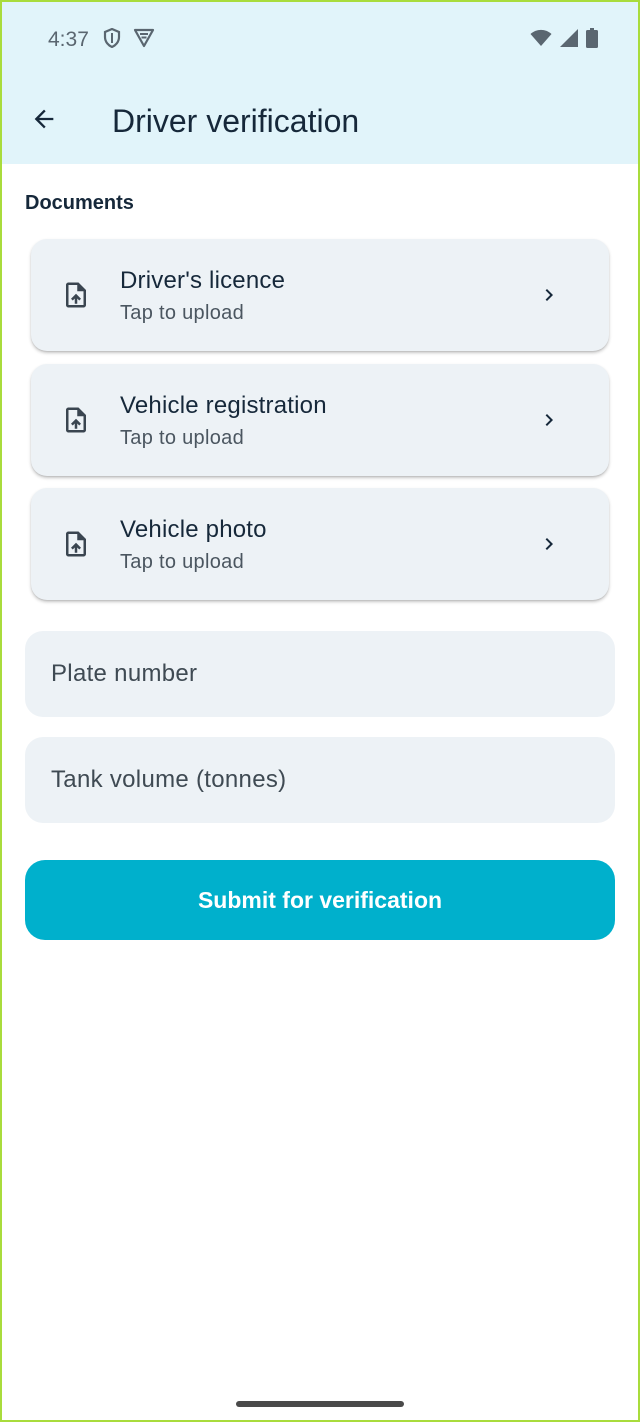 Image resolution: width=640 pixels, height=1422 pixels. Describe the element at coordinates (236, 120) in the screenshot. I see `page-title: Driver verification` at that location.